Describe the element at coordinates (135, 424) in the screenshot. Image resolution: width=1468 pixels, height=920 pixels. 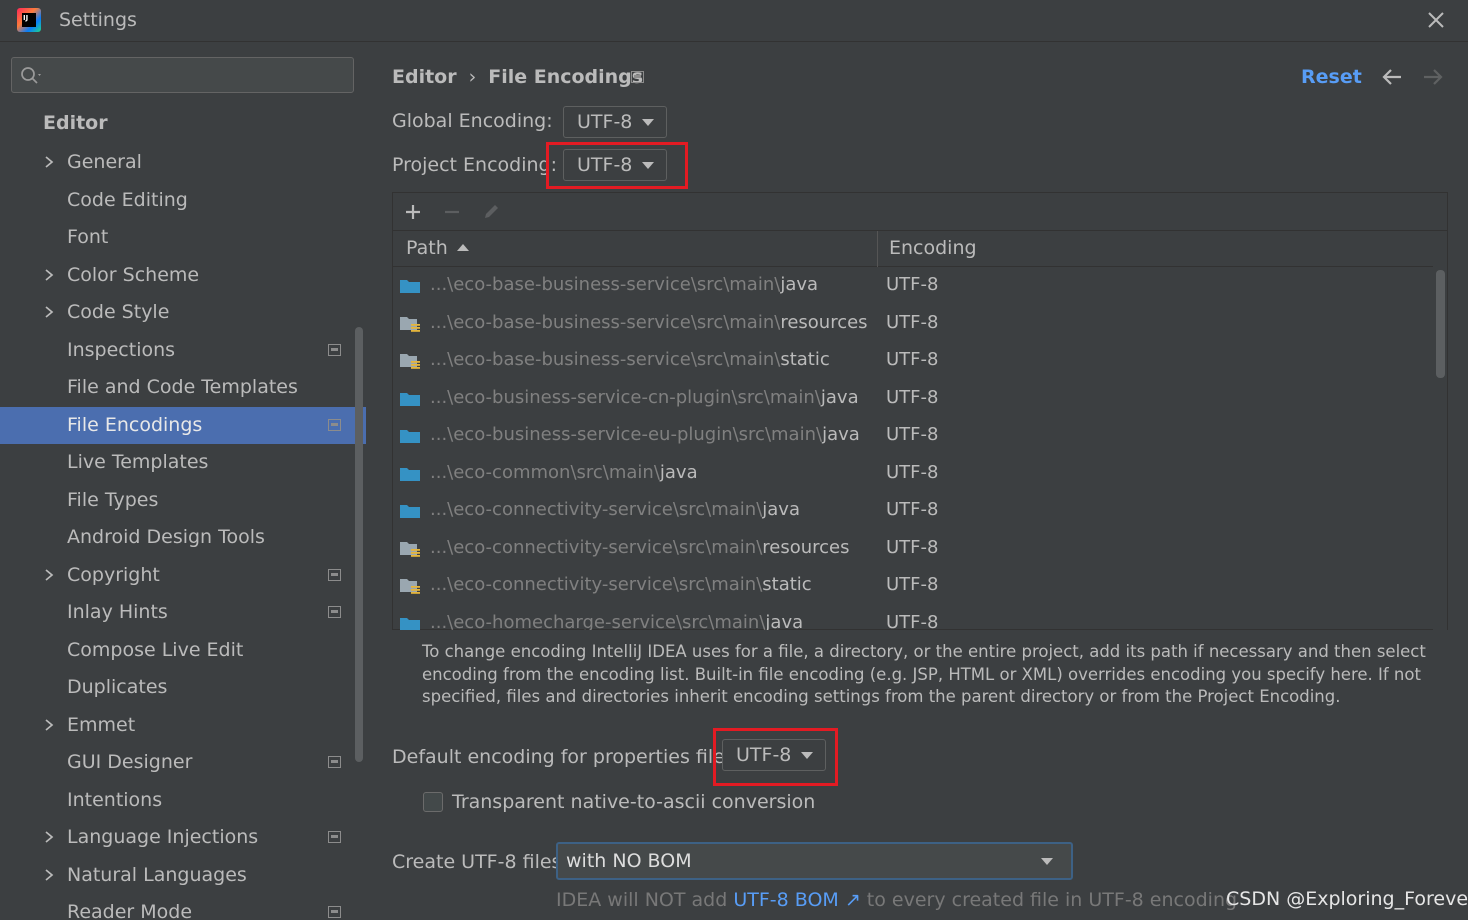
I see `sidebar-item-label: File Encodings` at that location.